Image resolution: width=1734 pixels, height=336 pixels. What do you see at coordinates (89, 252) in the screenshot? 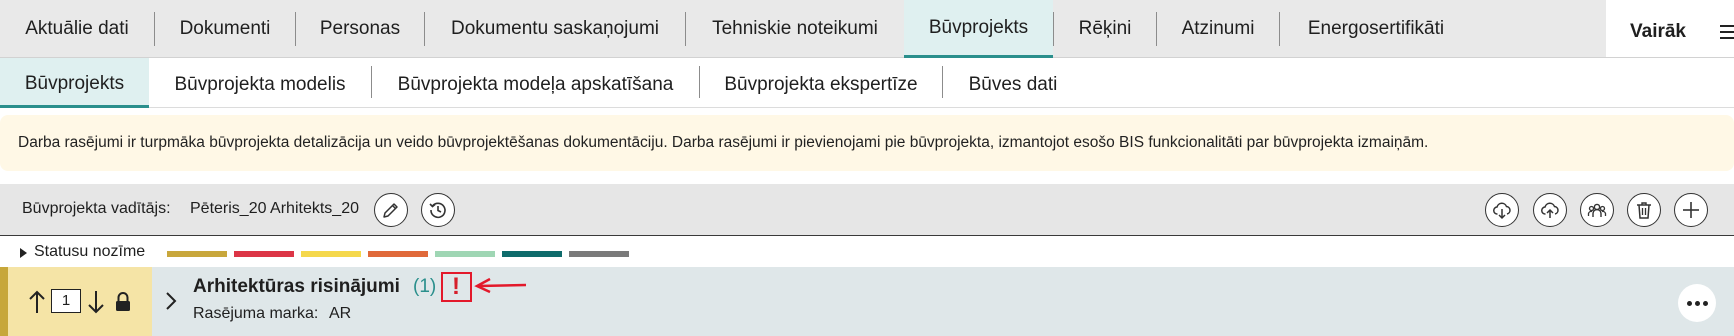
I see `status-legend-label: Statusu nozīme` at bounding box center [89, 252].